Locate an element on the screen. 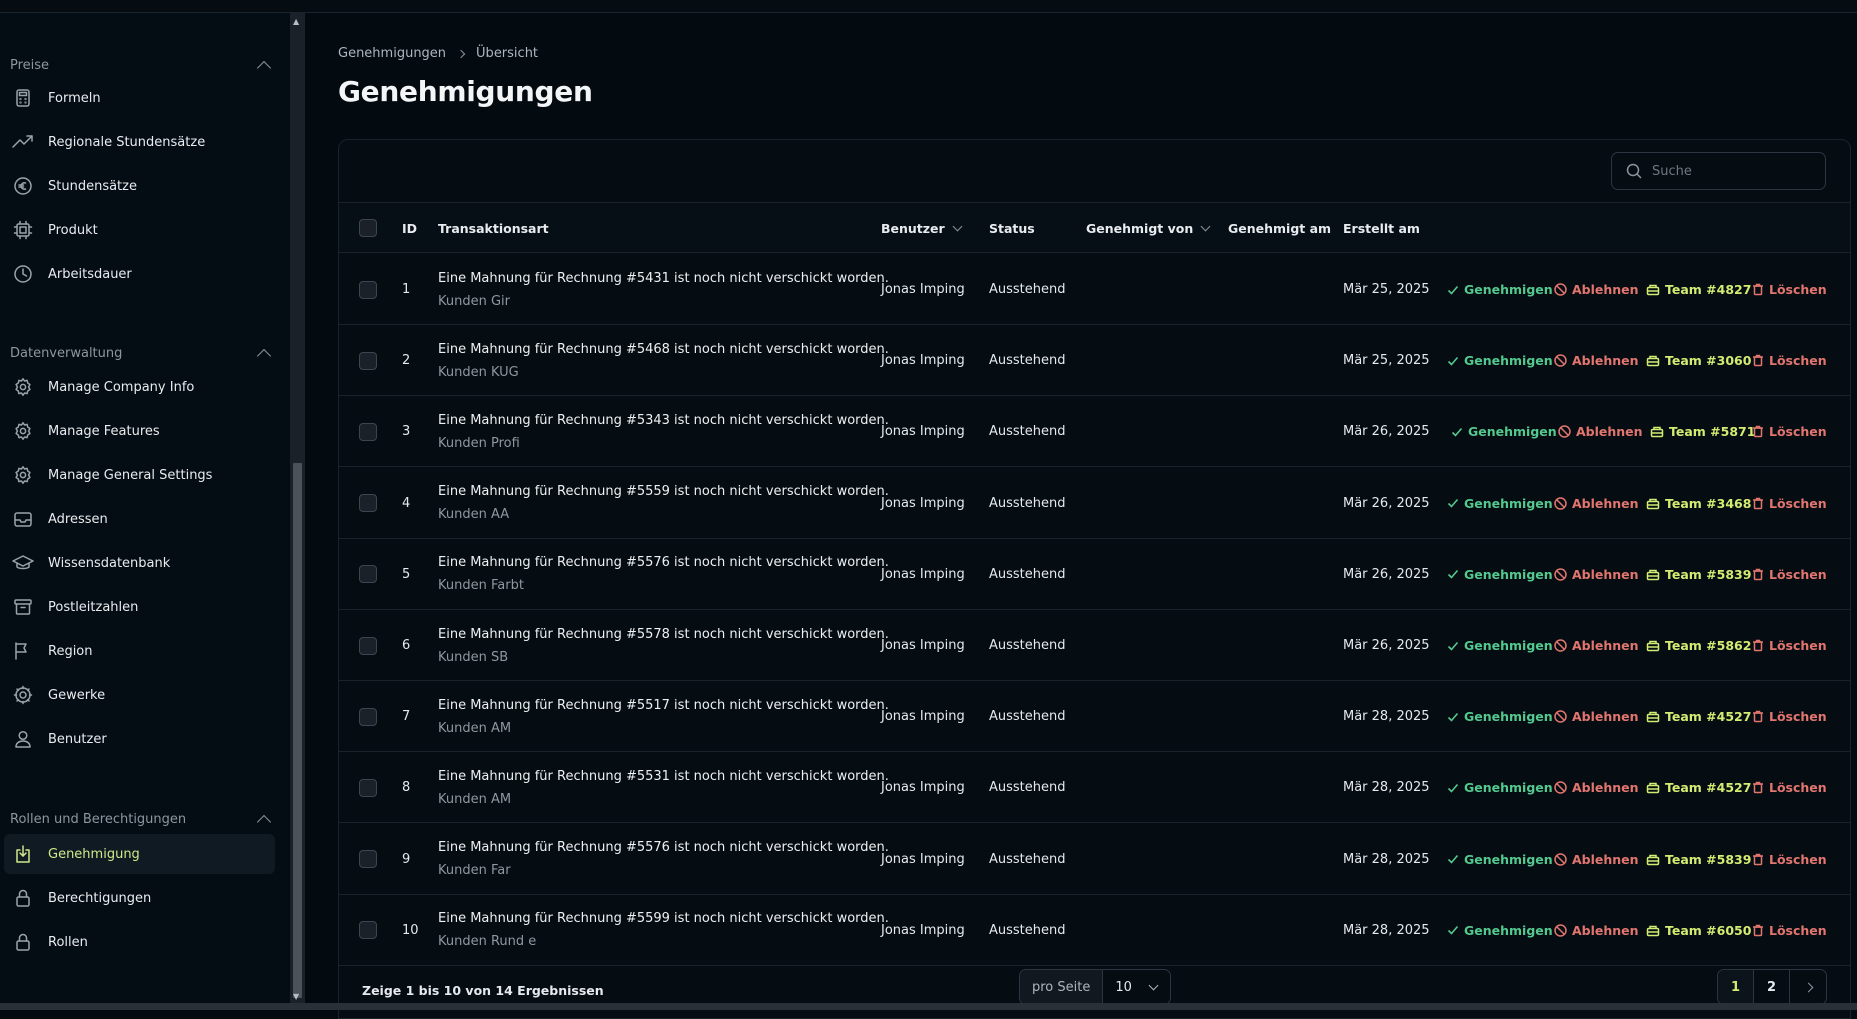  sidebar-item-genehmigung: Genehmigung is located at coordinates (139, 854).